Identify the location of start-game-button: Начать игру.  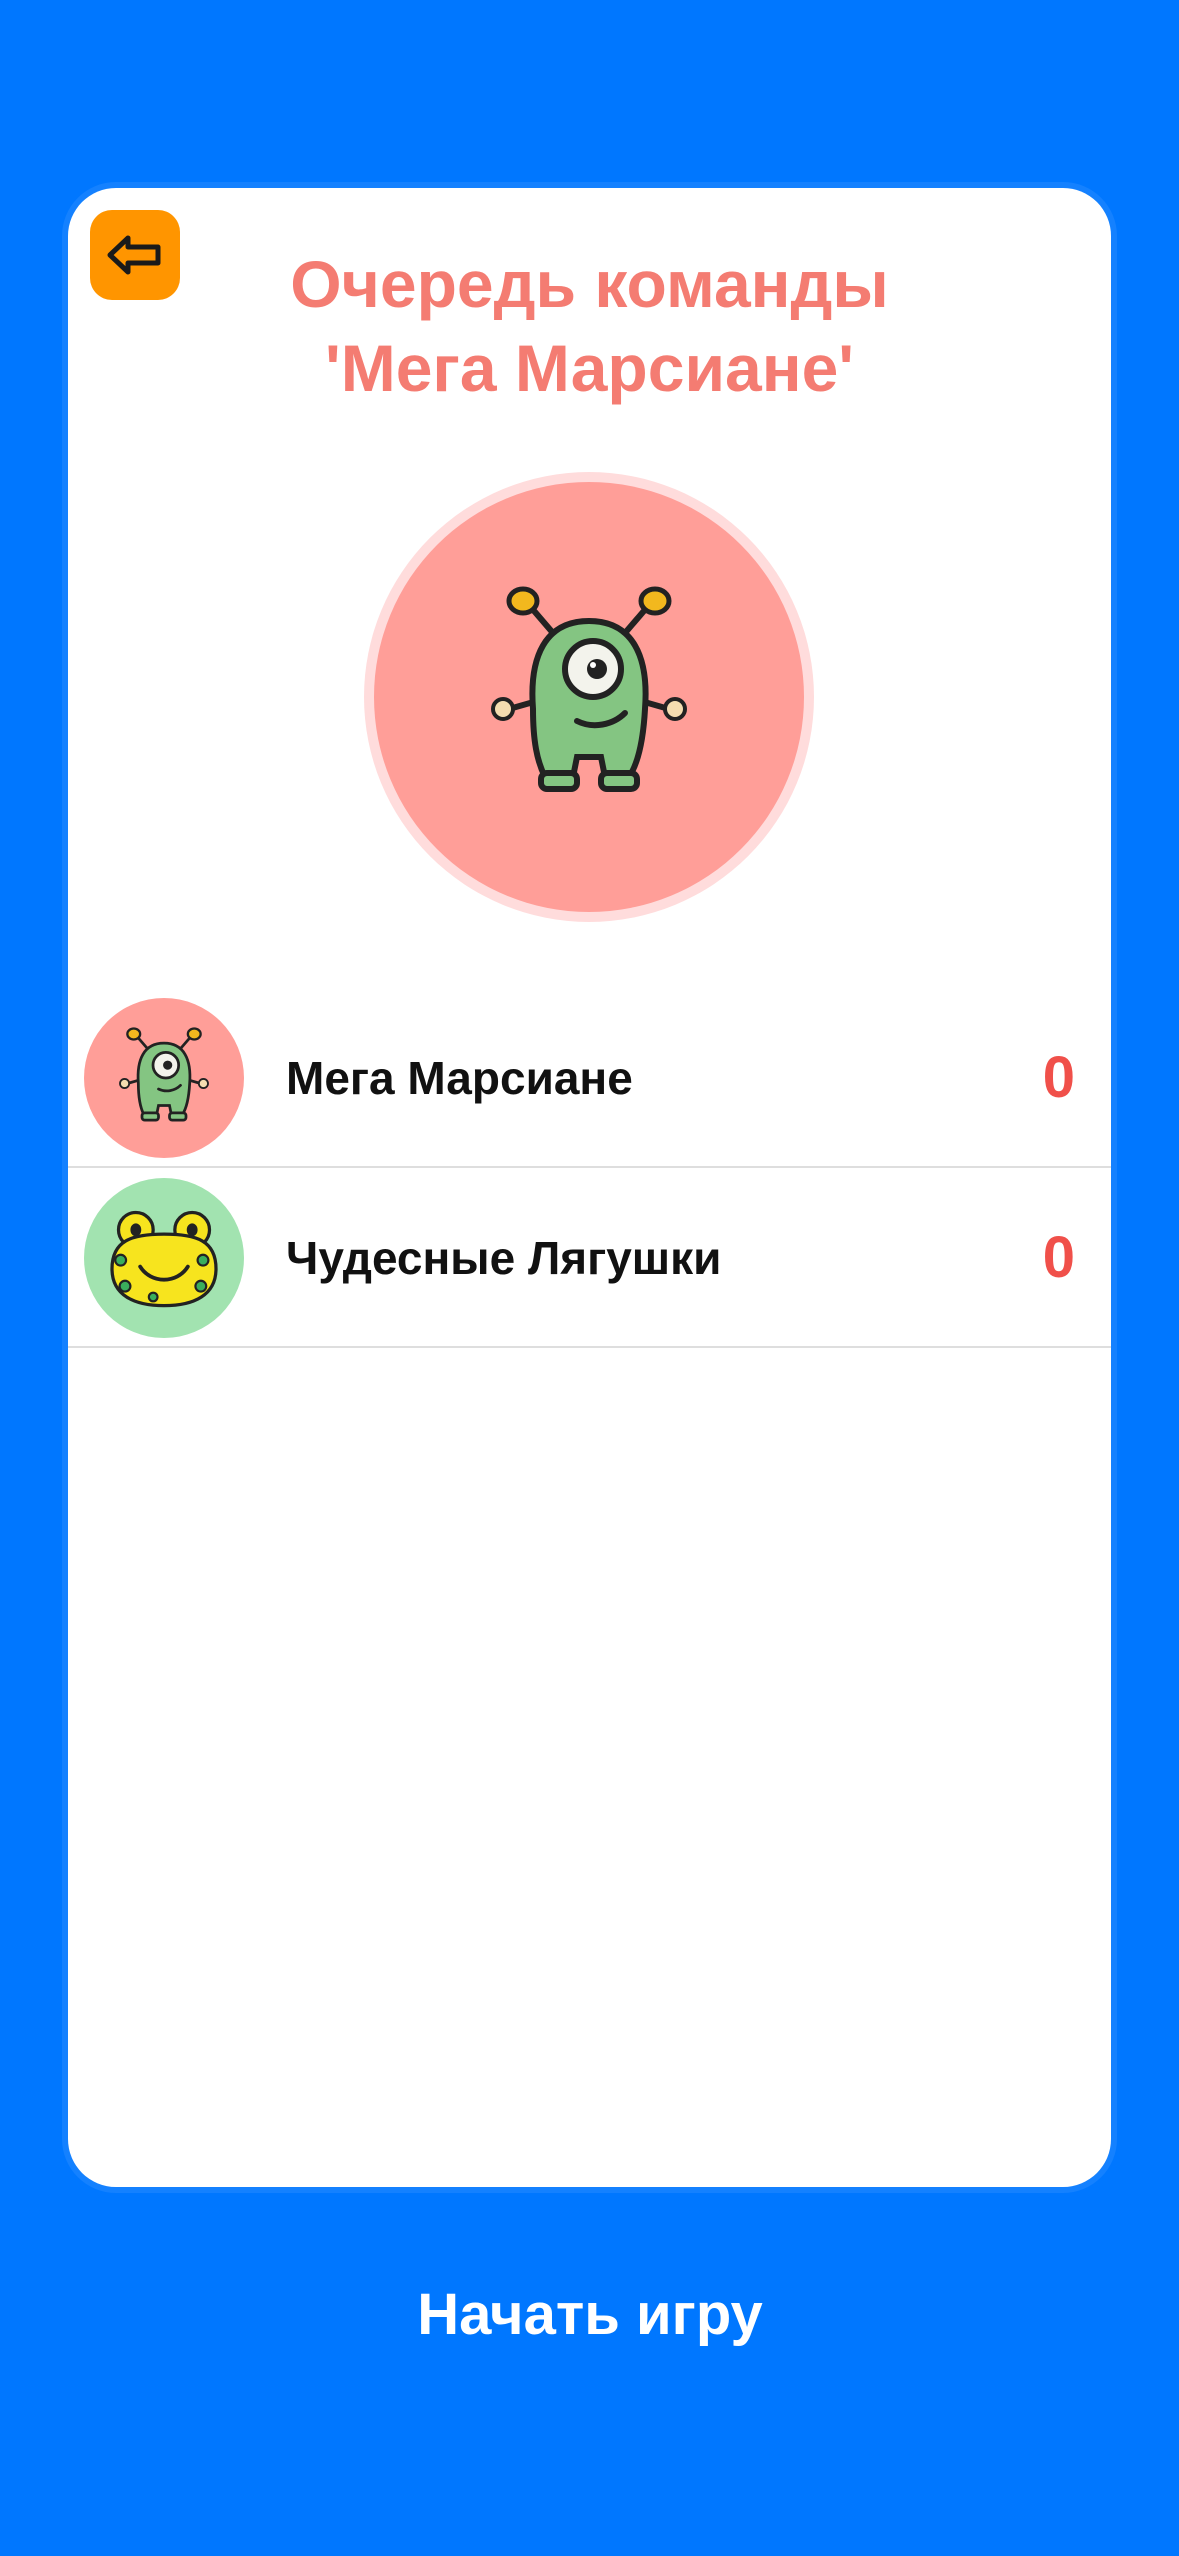
(590, 2315).